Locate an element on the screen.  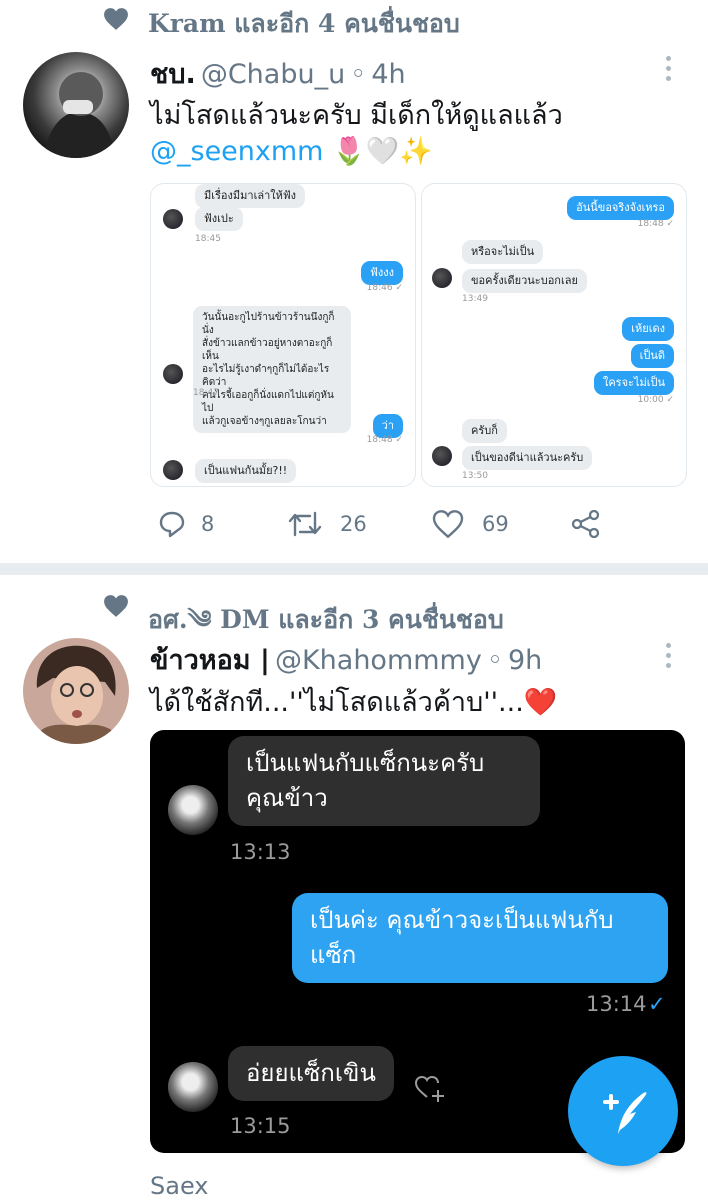
message-bubble: เห้ยเดง is located at coordinates (648, 329).